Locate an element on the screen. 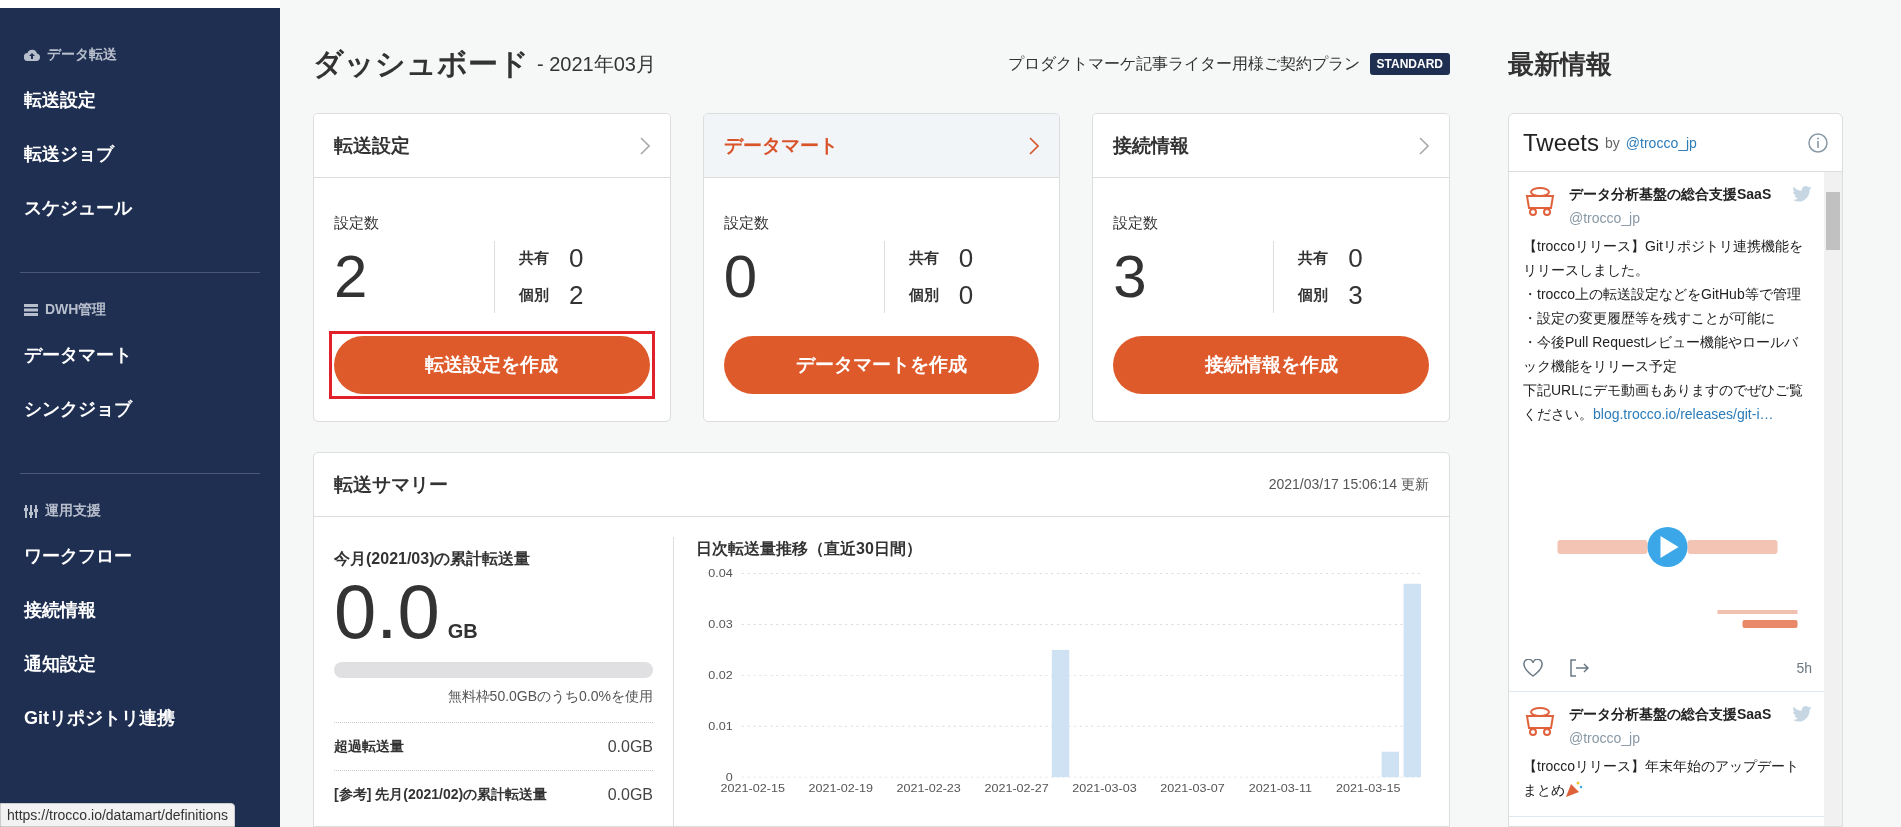  news-title: 最新情報 is located at coordinates (1560, 64).